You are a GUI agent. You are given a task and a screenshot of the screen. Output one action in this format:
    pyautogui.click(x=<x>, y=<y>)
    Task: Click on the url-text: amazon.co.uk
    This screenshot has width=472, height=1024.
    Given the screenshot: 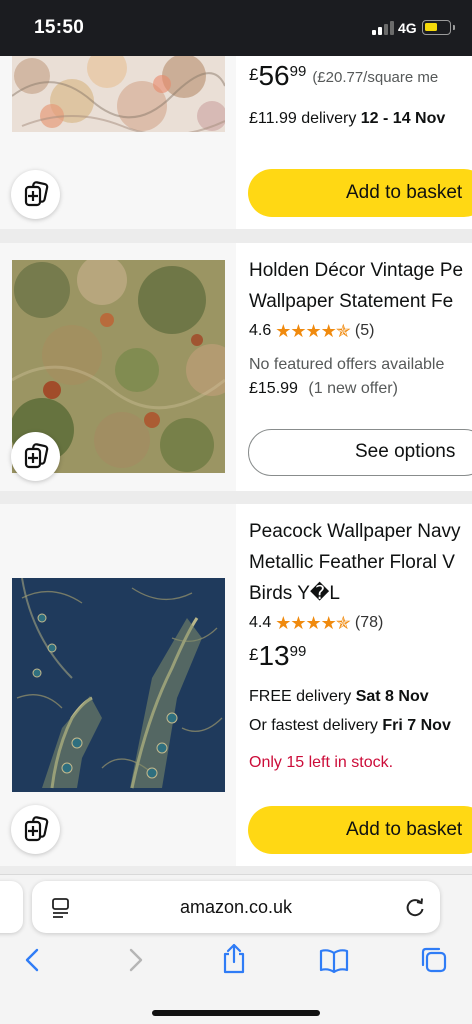 What is the action you would take?
    pyautogui.click(x=236, y=907)
    